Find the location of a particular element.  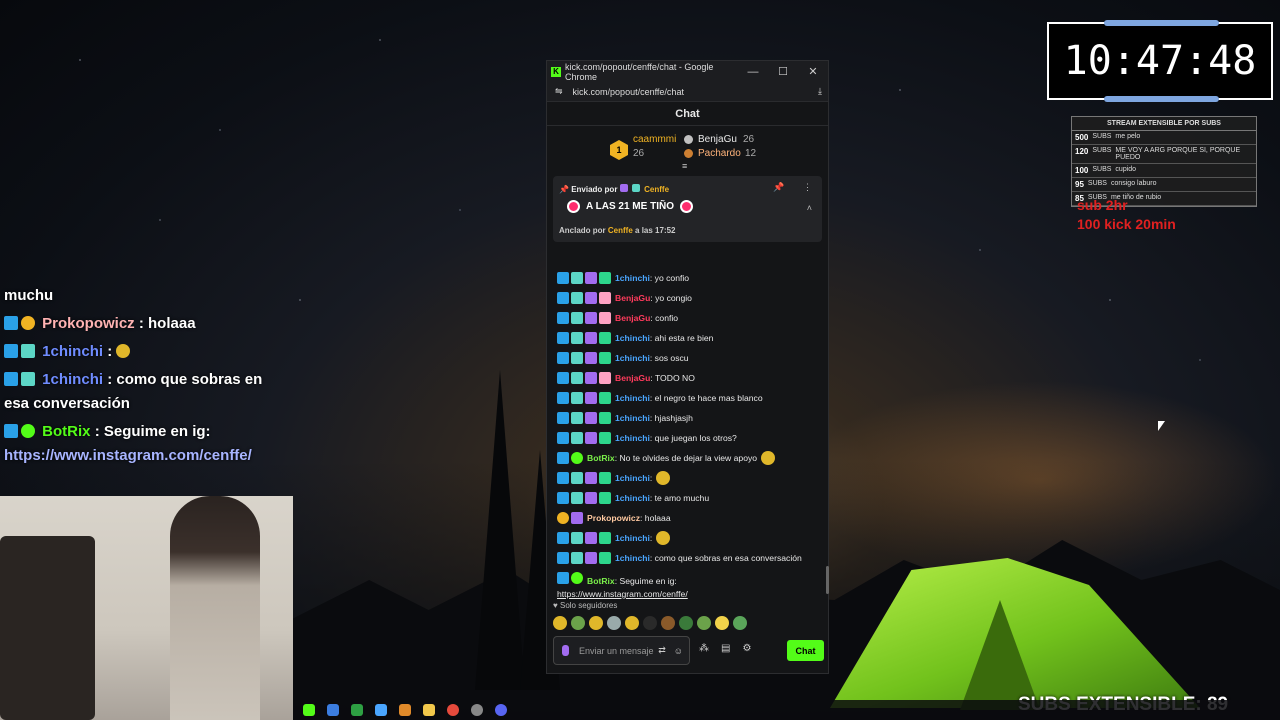

chat-message-text: : te amo muchu is located at coordinates (679, 498).